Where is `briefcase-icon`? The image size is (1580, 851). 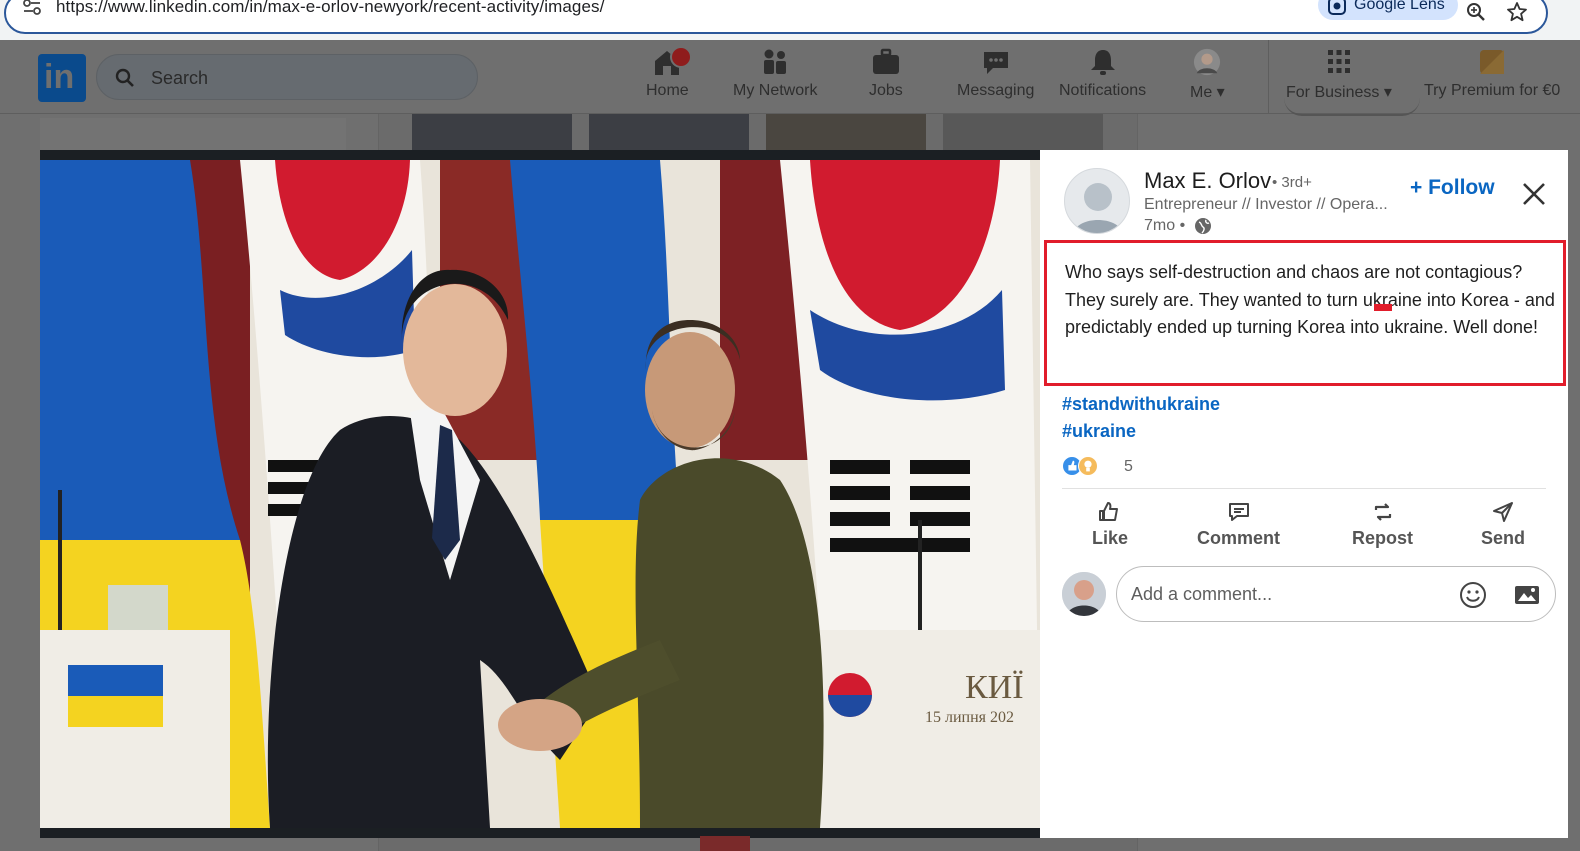
briefcase-icon is located at coordinates (885, 61).